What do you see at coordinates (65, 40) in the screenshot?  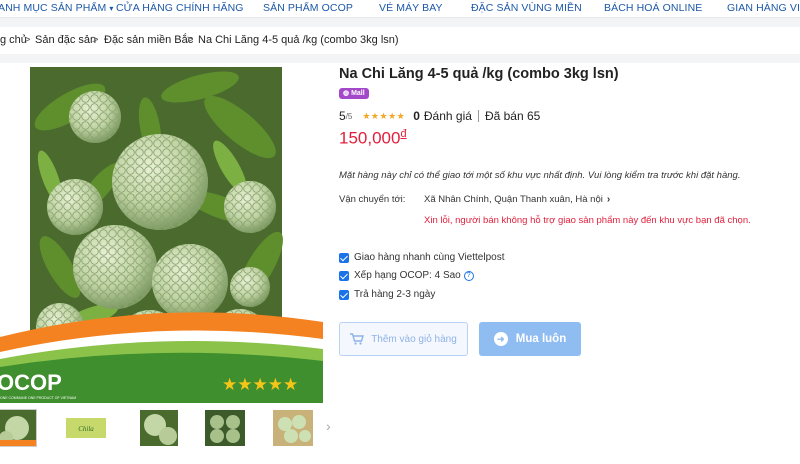 I see `breadcrumb-specialty: Sản đặc sản` at bounding box center [65, 40].